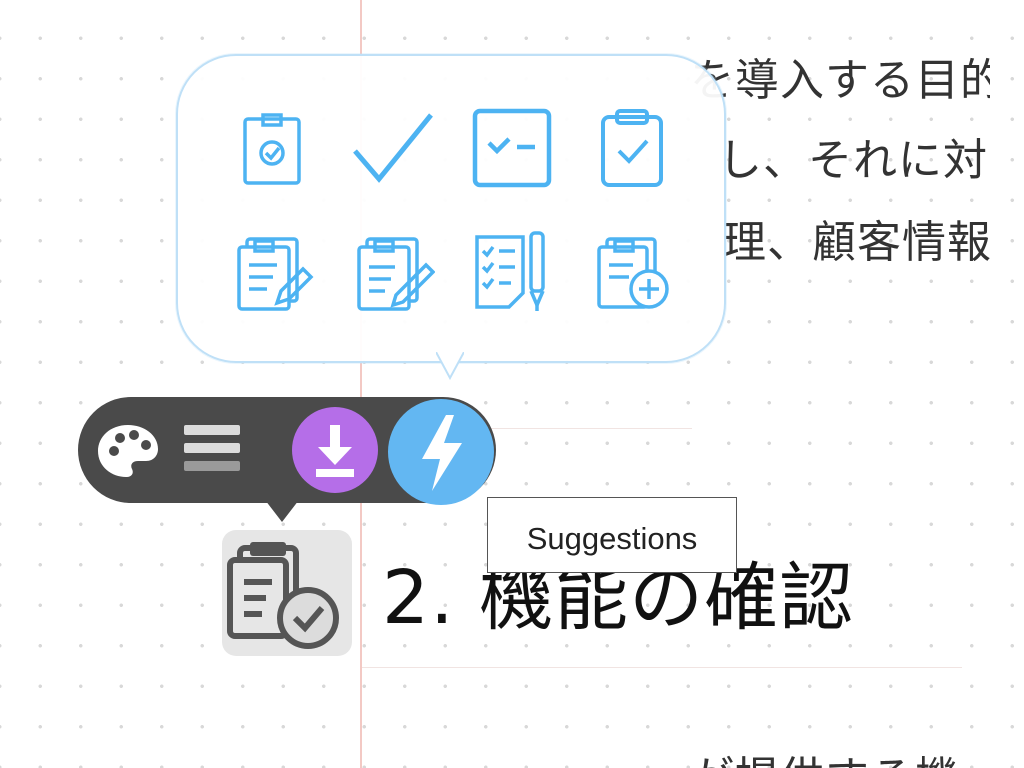 This screenshot has width=1024, height=768. Describe the element at coordinates (632, 148) in the screenshot. I see `clipboard-tick-icon` at that location.